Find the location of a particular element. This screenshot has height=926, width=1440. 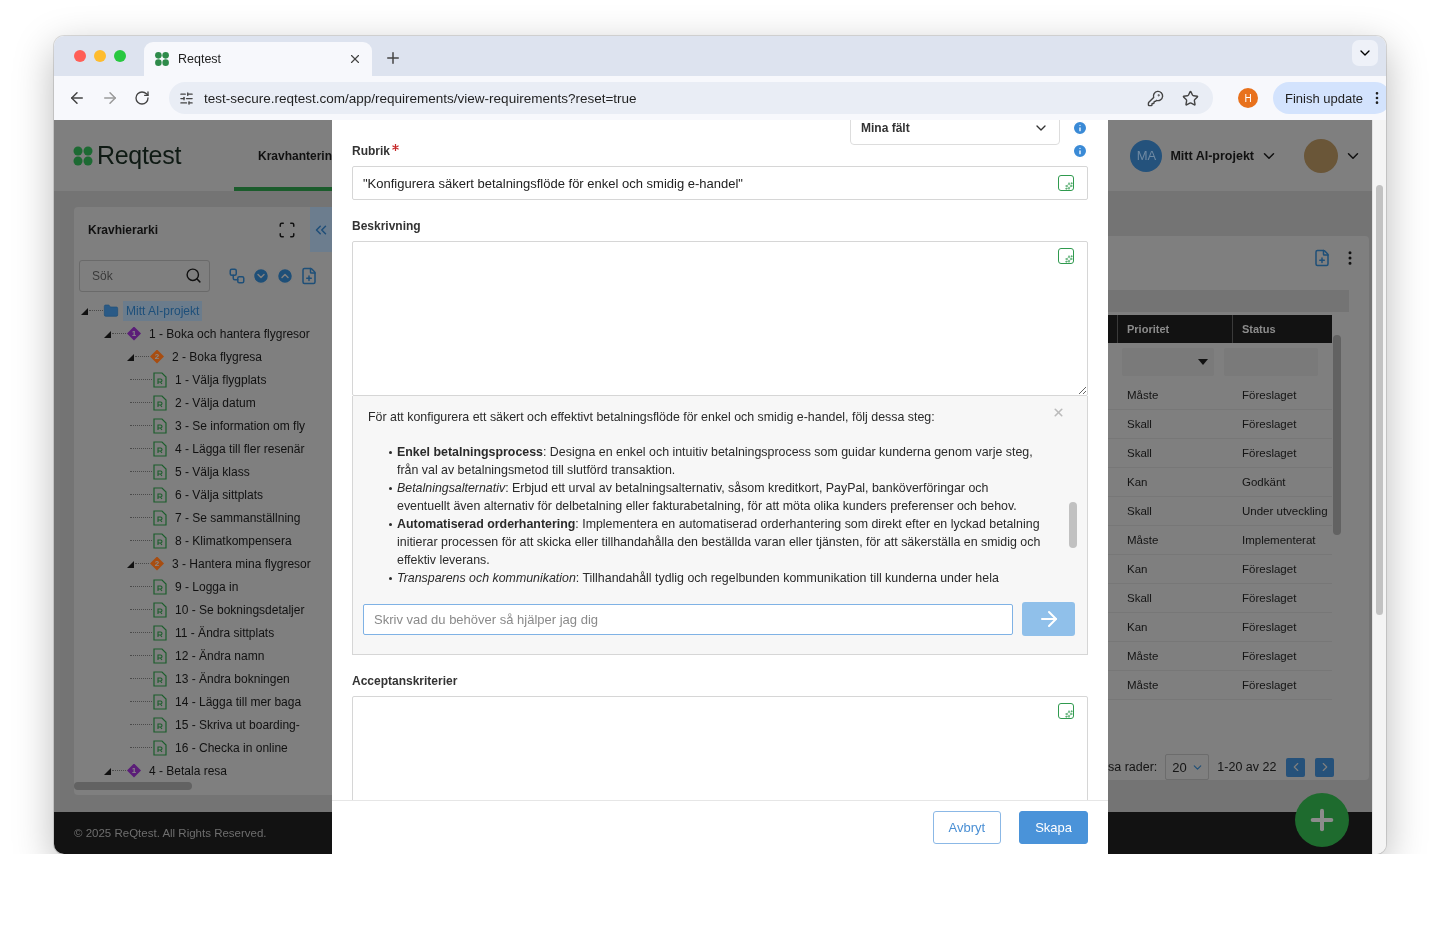

browser-tab: Reqtest is located at coordinates (258, 59).